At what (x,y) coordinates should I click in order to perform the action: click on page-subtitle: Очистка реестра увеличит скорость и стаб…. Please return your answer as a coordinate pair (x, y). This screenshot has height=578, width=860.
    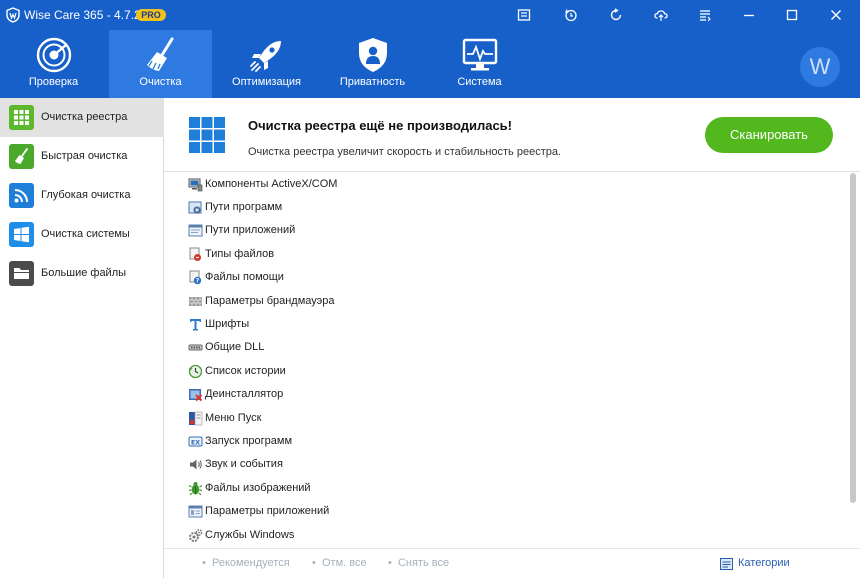
    Looking at the image, I should click on (405, 152).